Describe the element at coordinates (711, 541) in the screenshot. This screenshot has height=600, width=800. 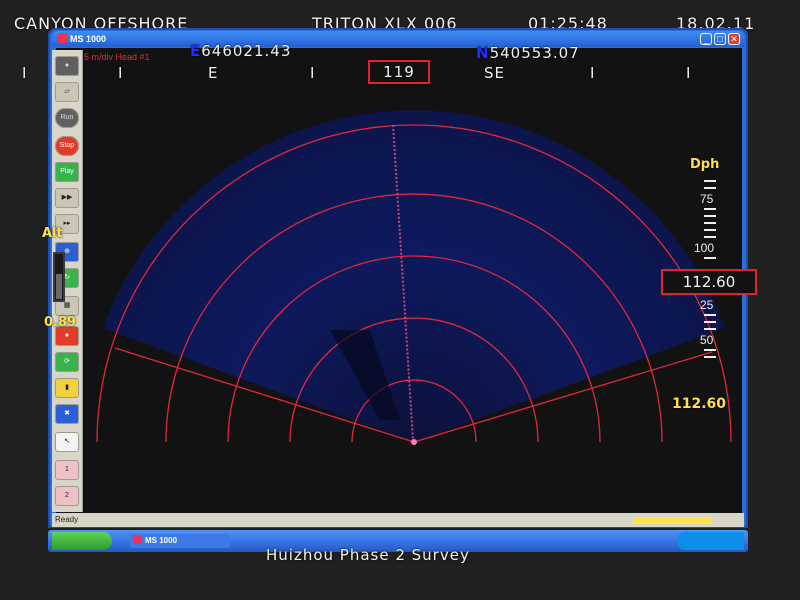
I see `system-tray` at that location.